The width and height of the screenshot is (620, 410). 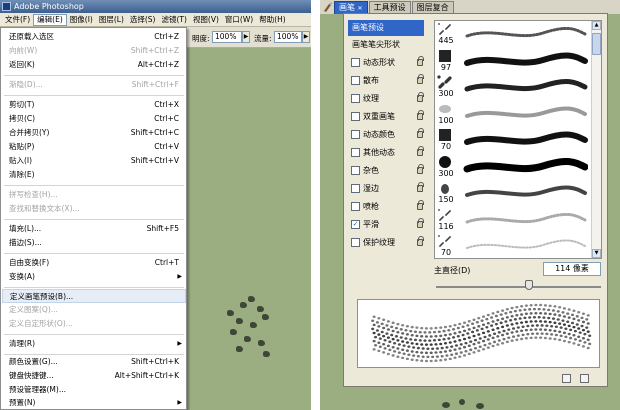 What do you see at coordinates (386, 171) in the screenshot?
I see `settings-row: 杂色` at bounding box center [386, 171].